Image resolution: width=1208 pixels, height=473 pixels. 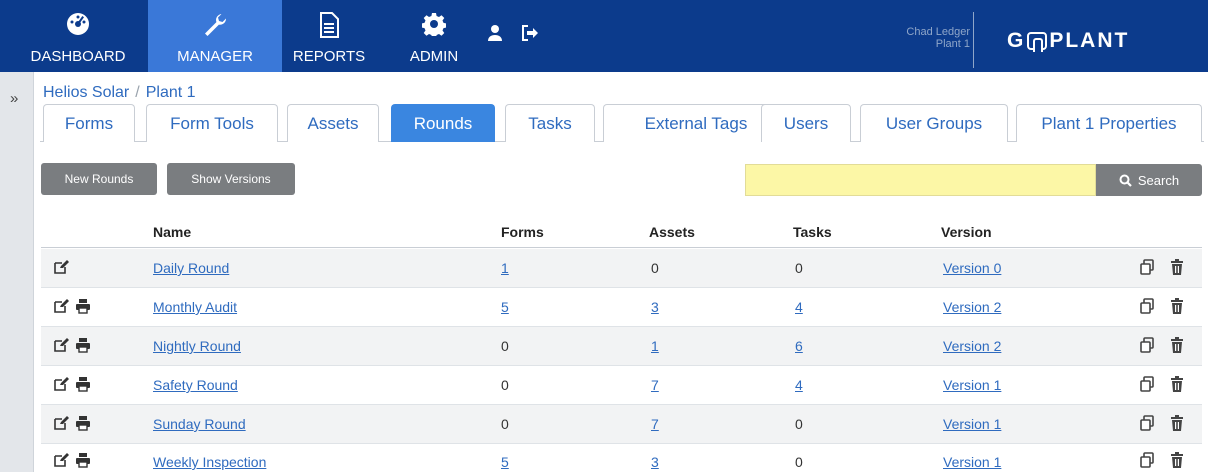 What do you see at coordinates (434, 24) in the screenshot?
I see `gear-icon` at bounding box center [434, 24].